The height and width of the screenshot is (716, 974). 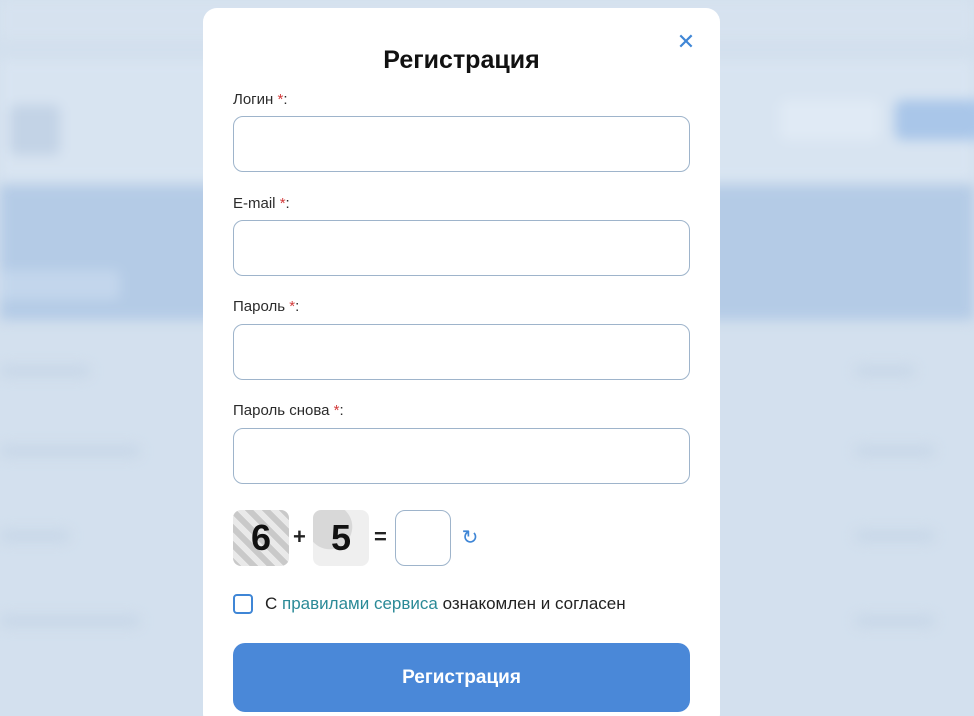 What do you see at coordinates (534, 603) in the screenshot?
I see `agreement-suffix: ознакомлен и согласен` at bounding box center [534, 603].